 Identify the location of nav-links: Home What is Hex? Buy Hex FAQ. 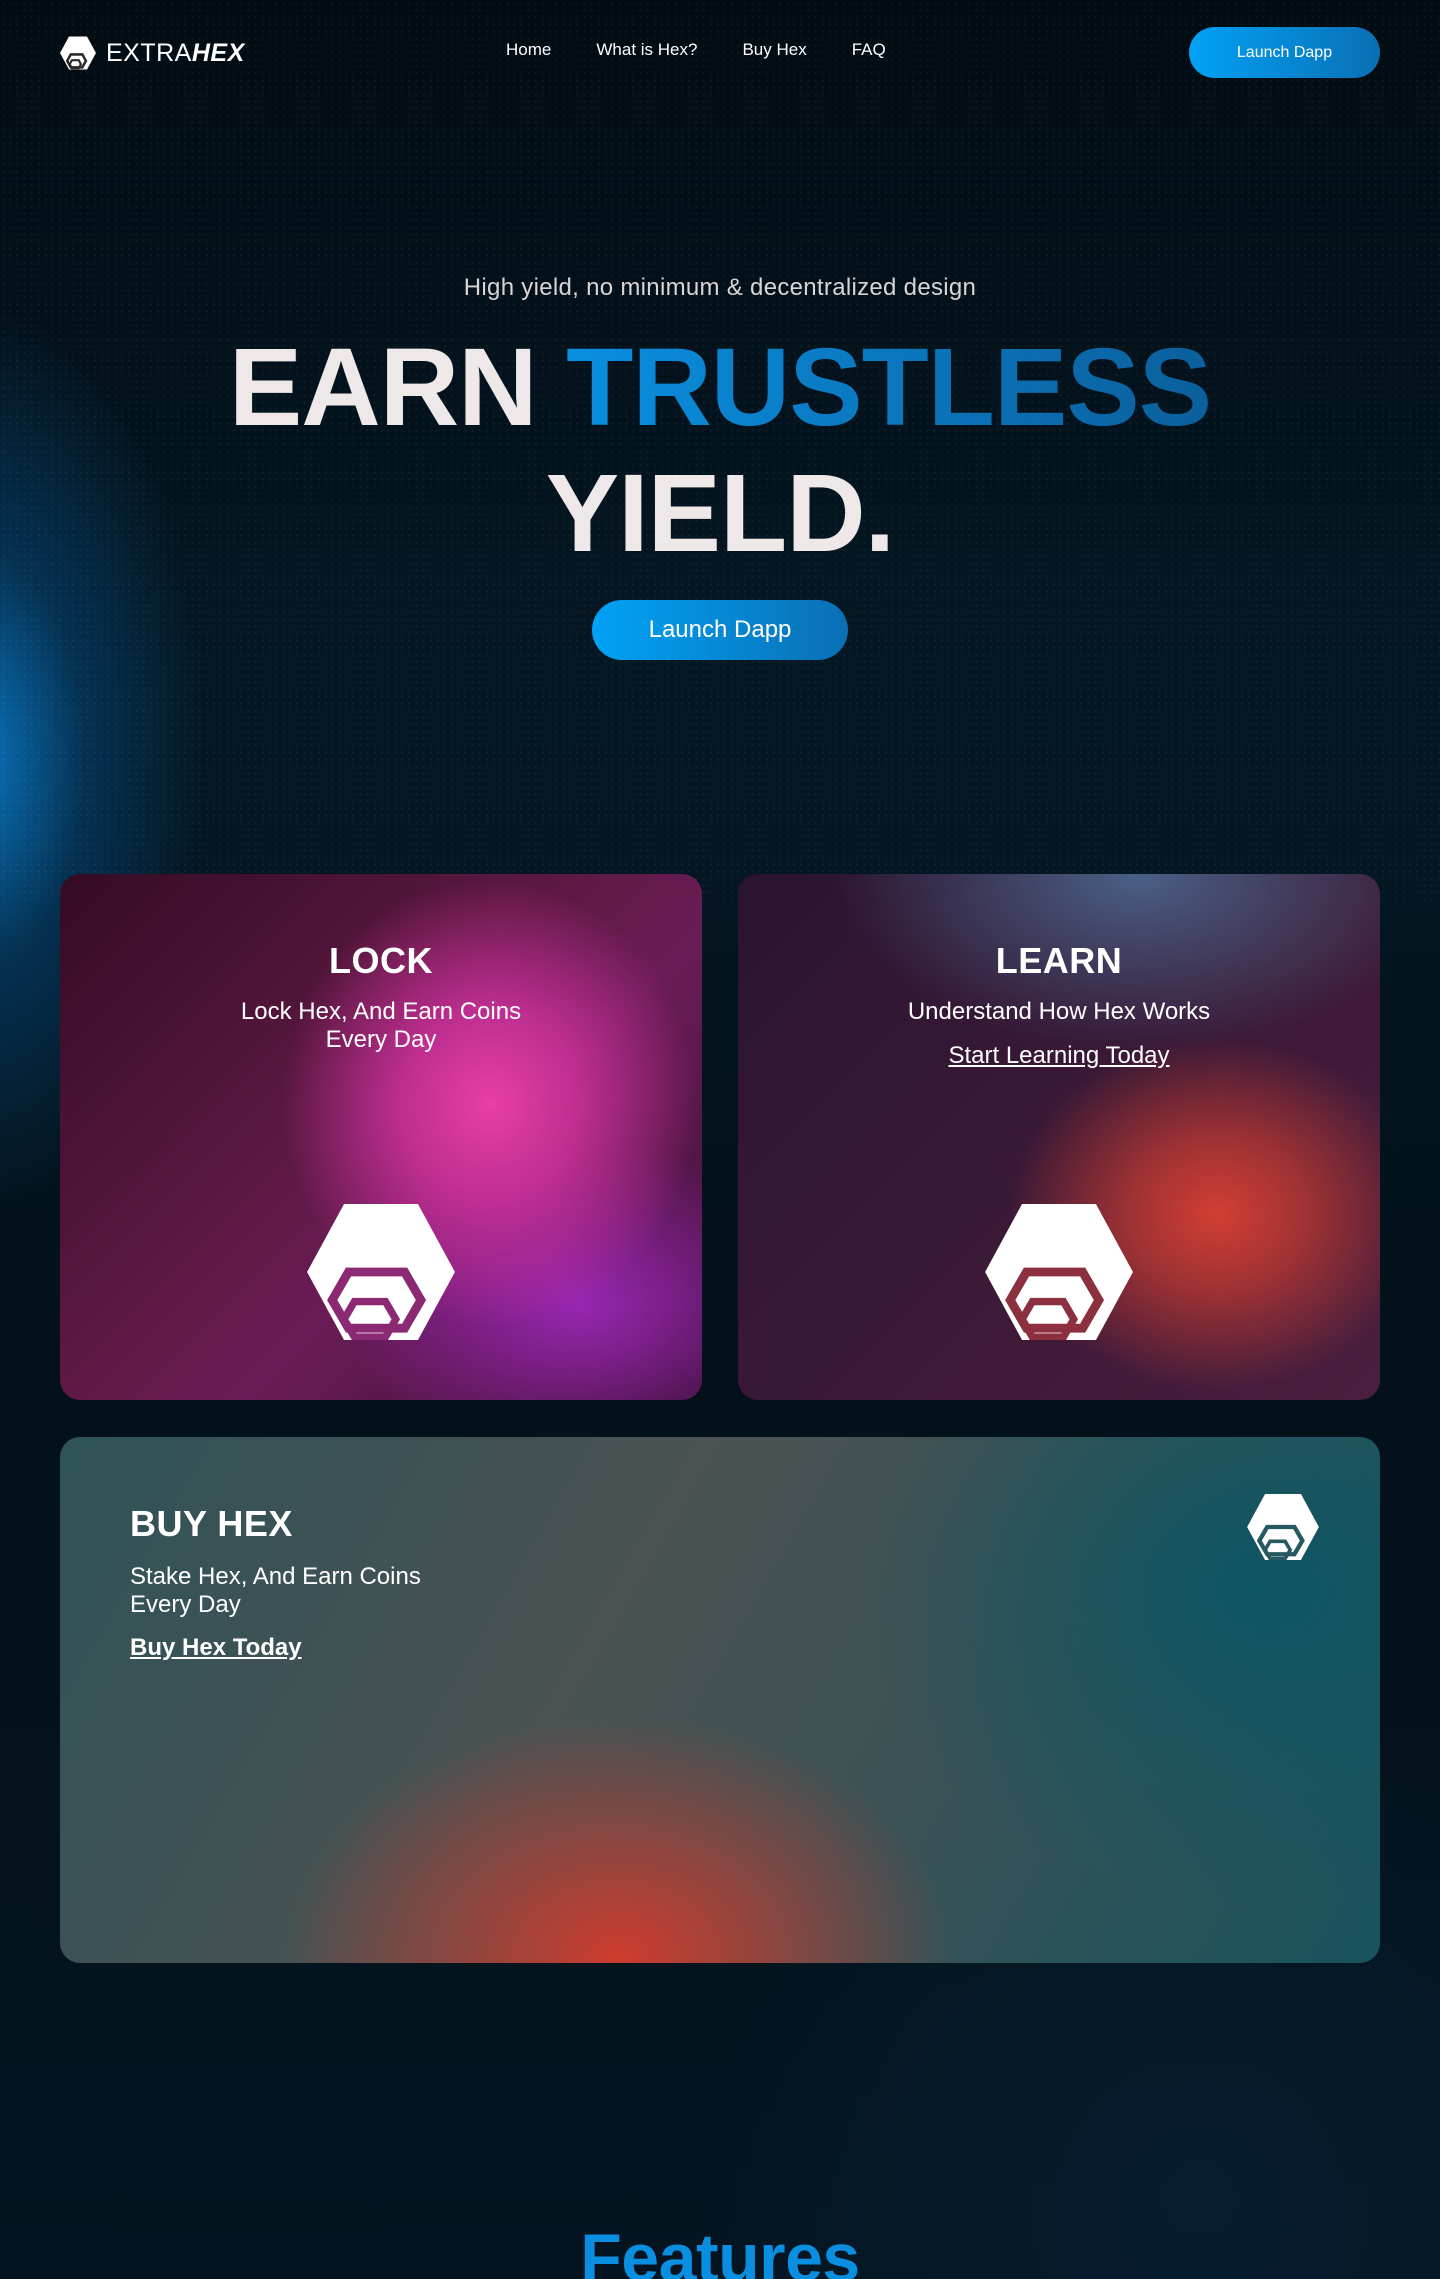
(696, 50).